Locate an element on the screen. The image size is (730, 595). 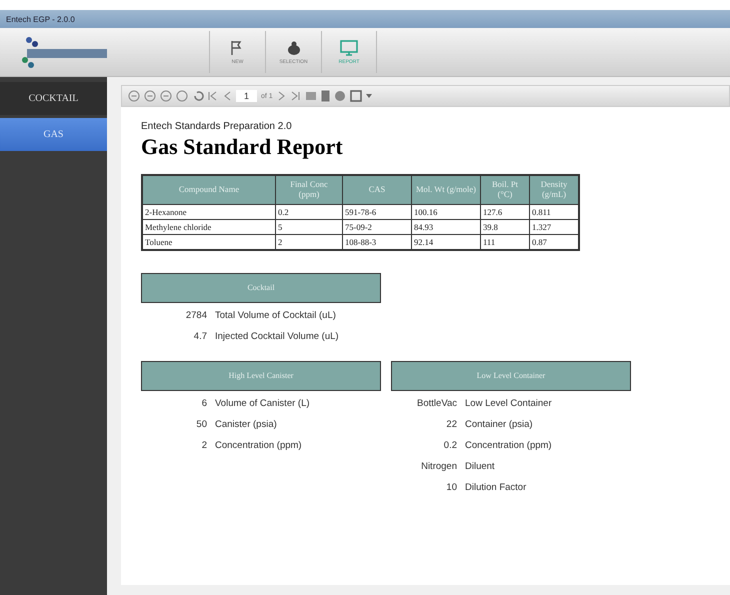
field-label: Canister (psia) is located at coordinates (246, 424).